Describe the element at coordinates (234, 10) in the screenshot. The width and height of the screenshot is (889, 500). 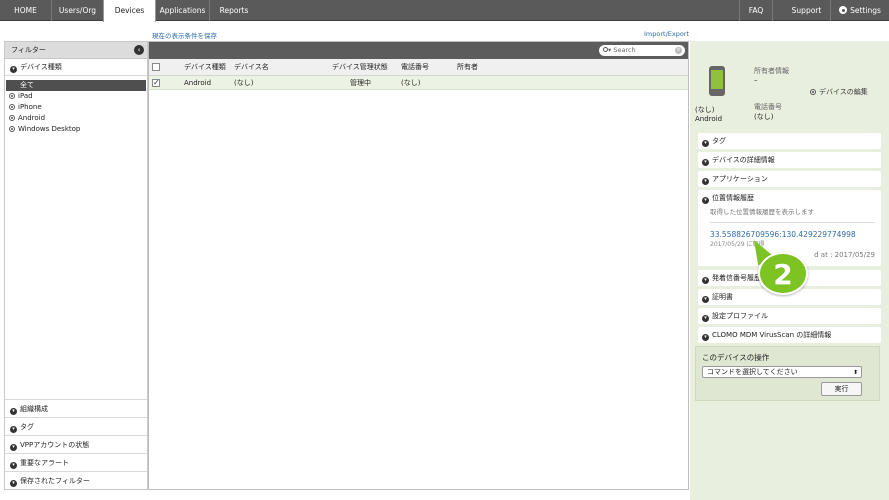
I see `nav-tab-reports: Reports` at that location.